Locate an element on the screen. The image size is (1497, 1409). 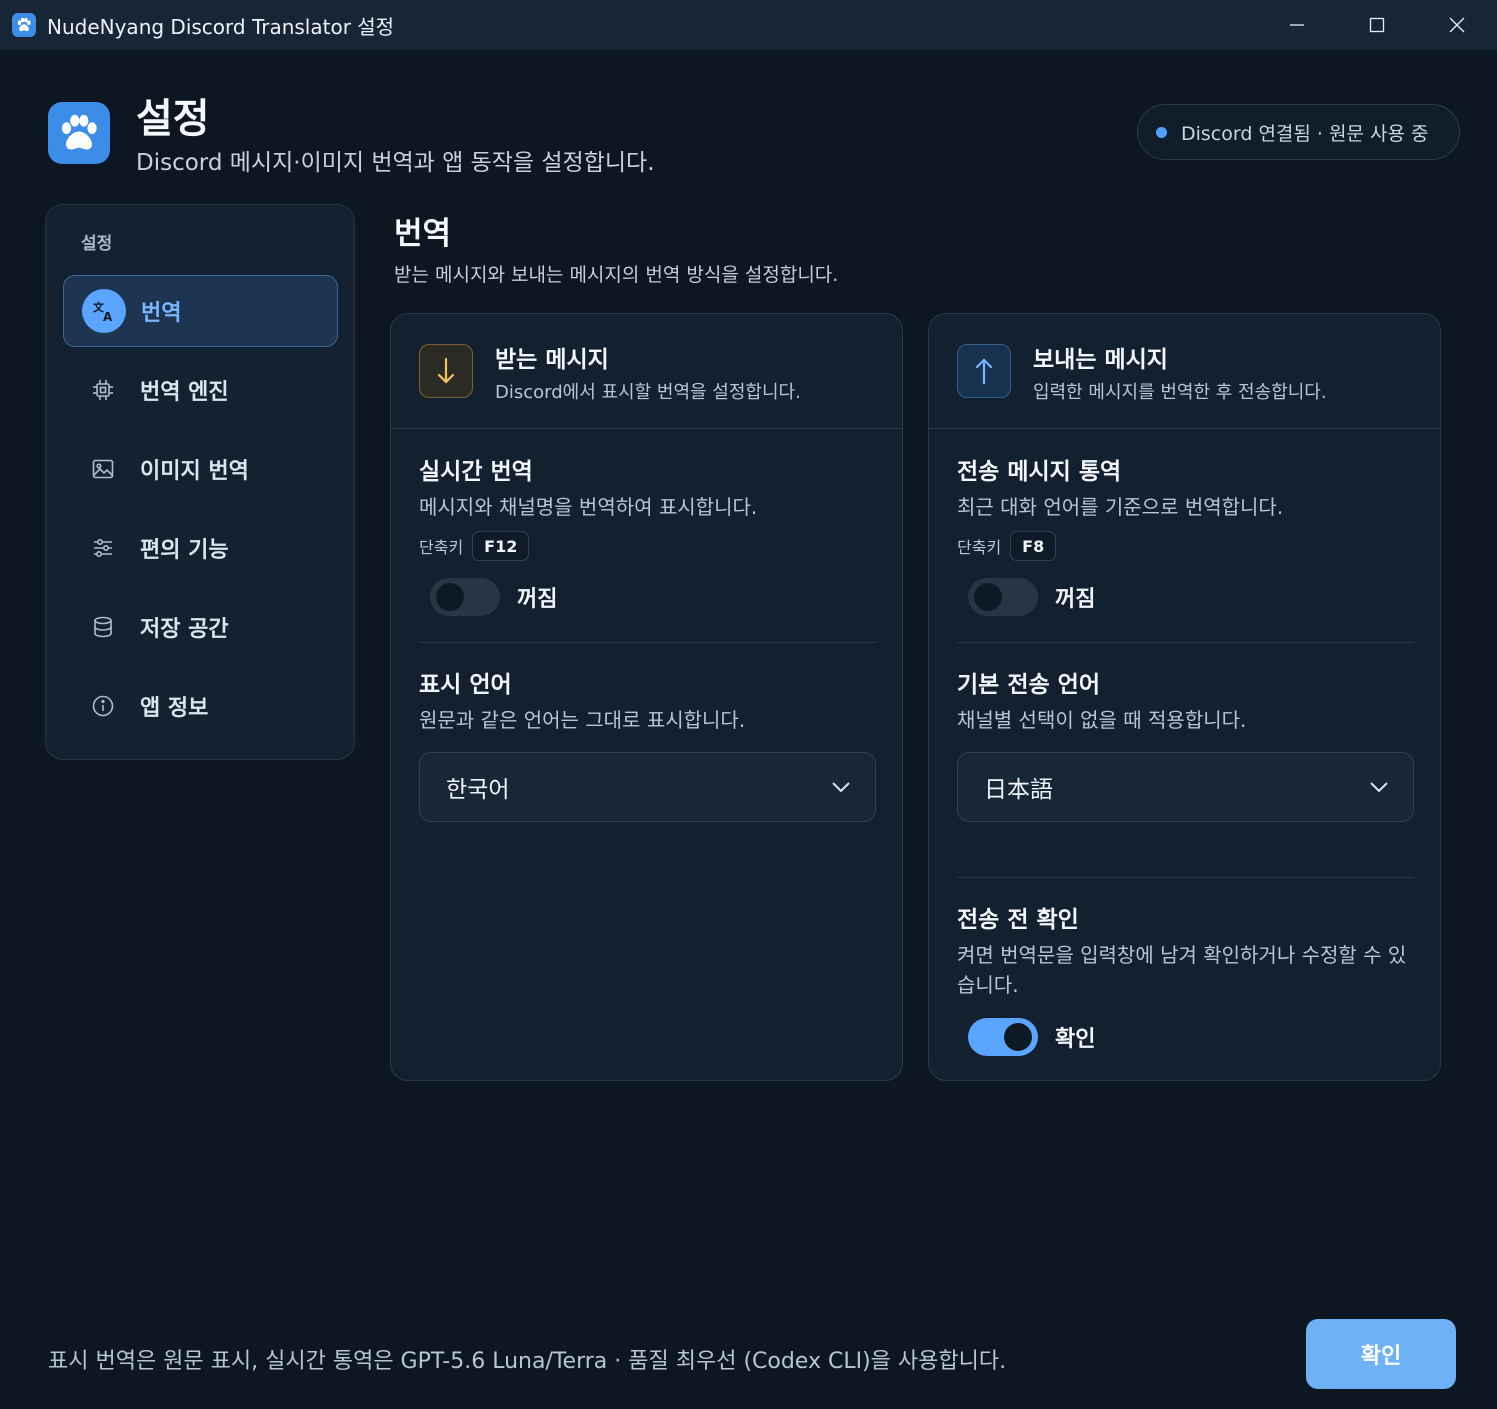
confirm-before-send-toggle-row: 확인 is located at coordinates (1031, 1037).